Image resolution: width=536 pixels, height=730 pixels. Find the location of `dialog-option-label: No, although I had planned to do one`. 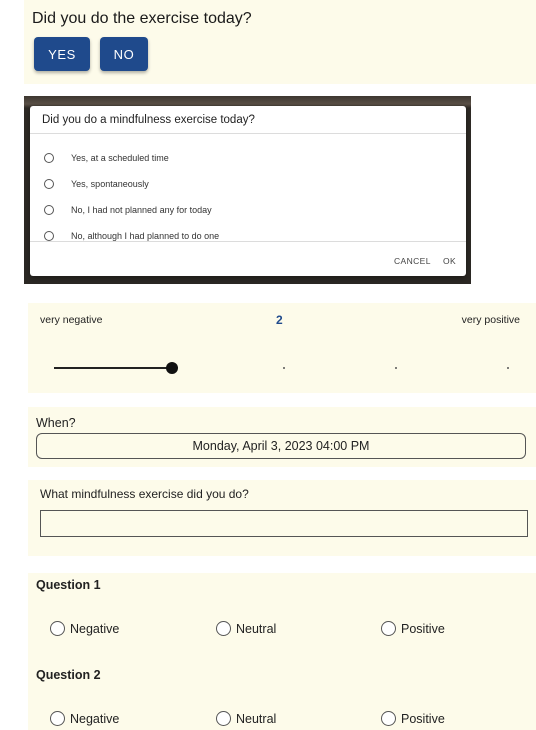

dialog-option-label: No, although I had planned to do one is located at coordinates (145, 236).